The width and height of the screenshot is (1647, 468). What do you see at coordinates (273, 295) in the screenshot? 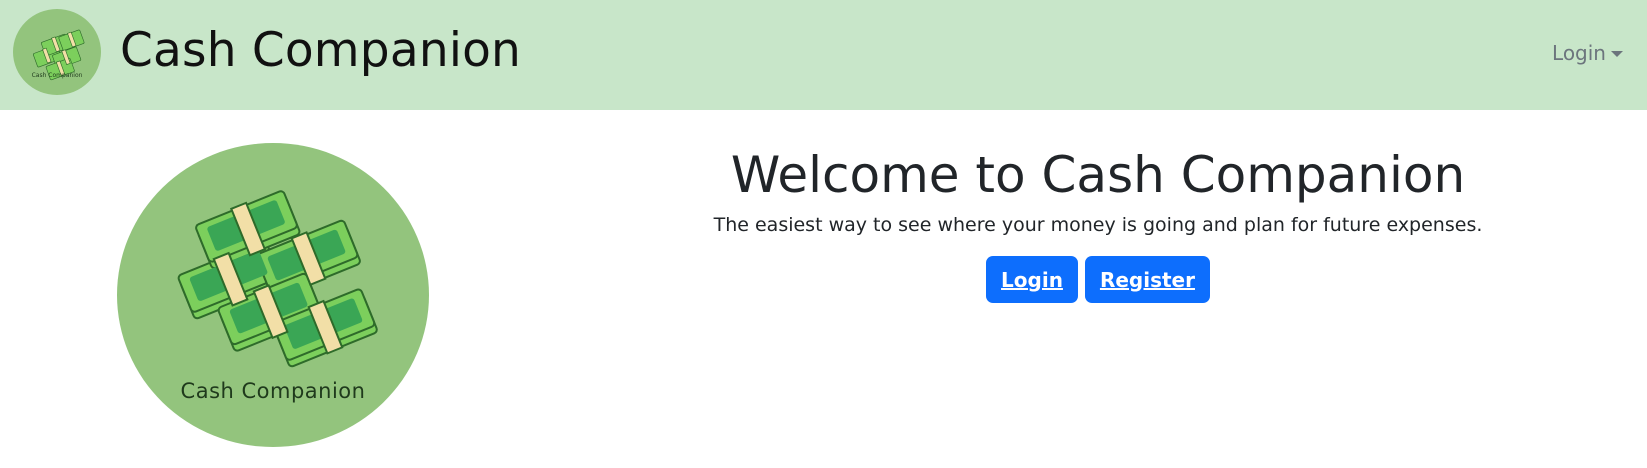
I see `hero-logo: Cash Companion` at bounding box center [273, 295].